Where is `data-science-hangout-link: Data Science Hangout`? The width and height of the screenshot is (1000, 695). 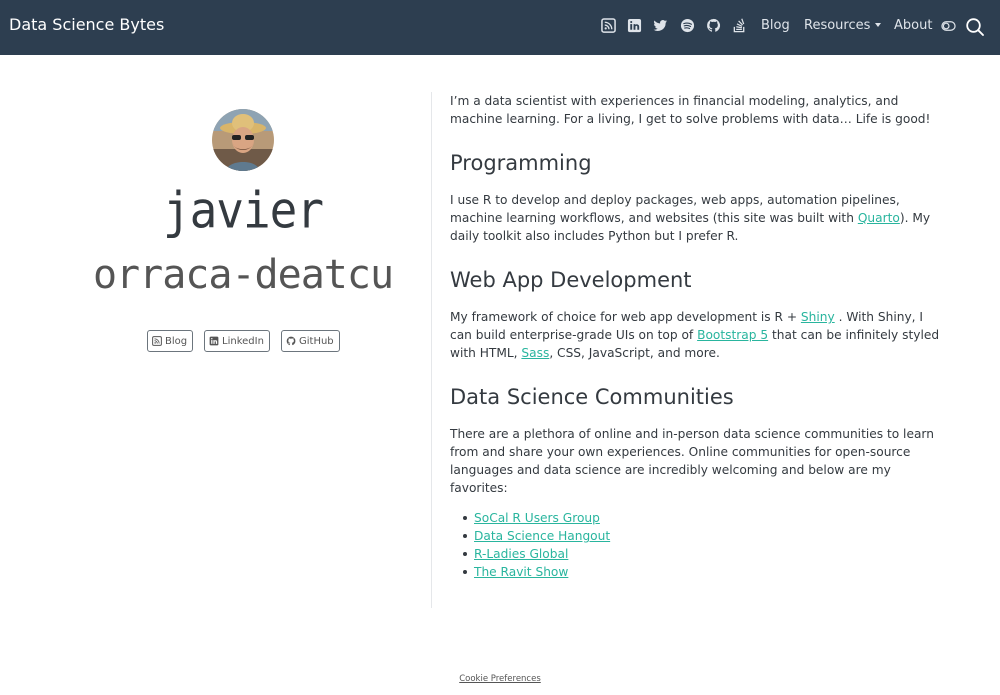
data-science-hangout-link: Data Science Hangout is located at coordinates (542, 536).